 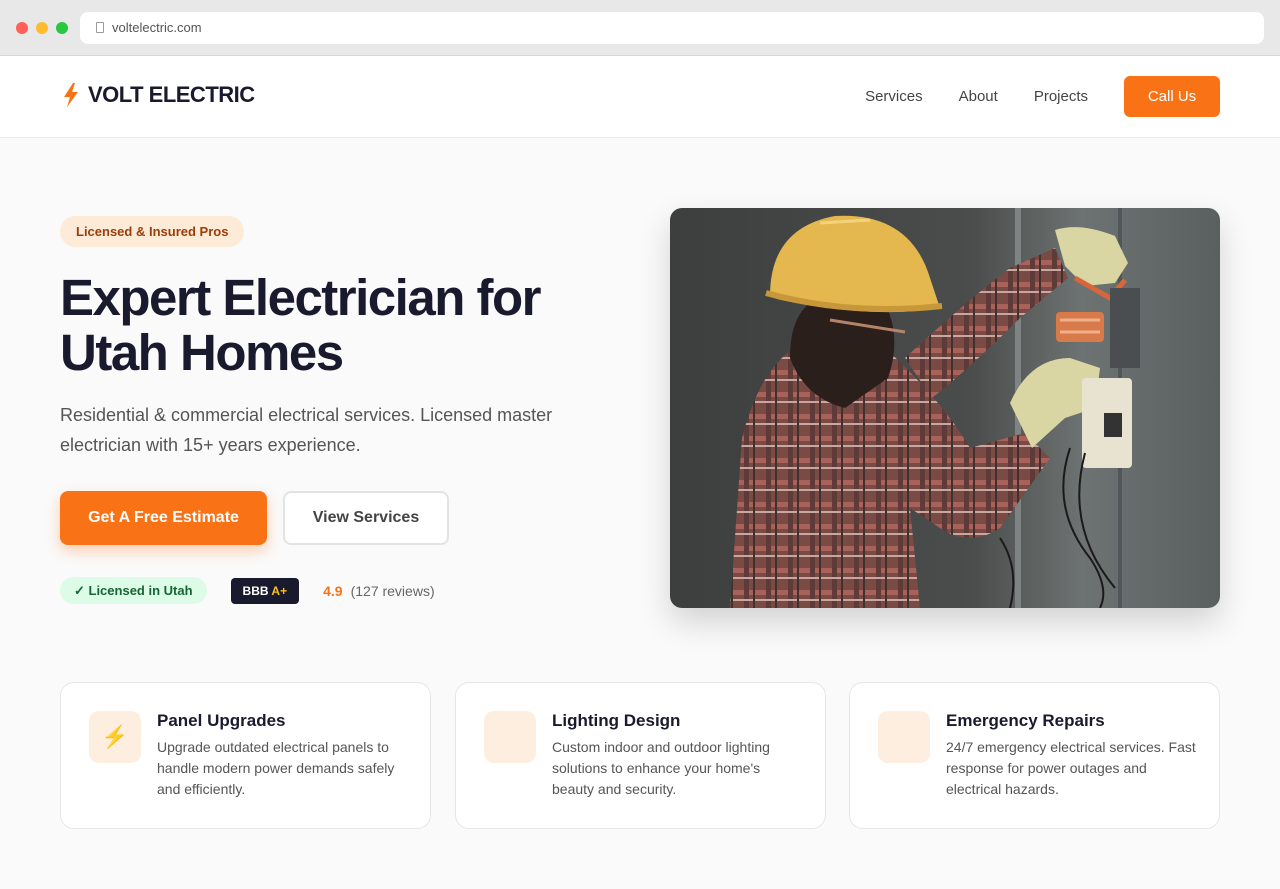 What do you see at coordinates (978, 96) in the screenshot?
I see `nav-link-about: About` at bounding box center [978, 96].